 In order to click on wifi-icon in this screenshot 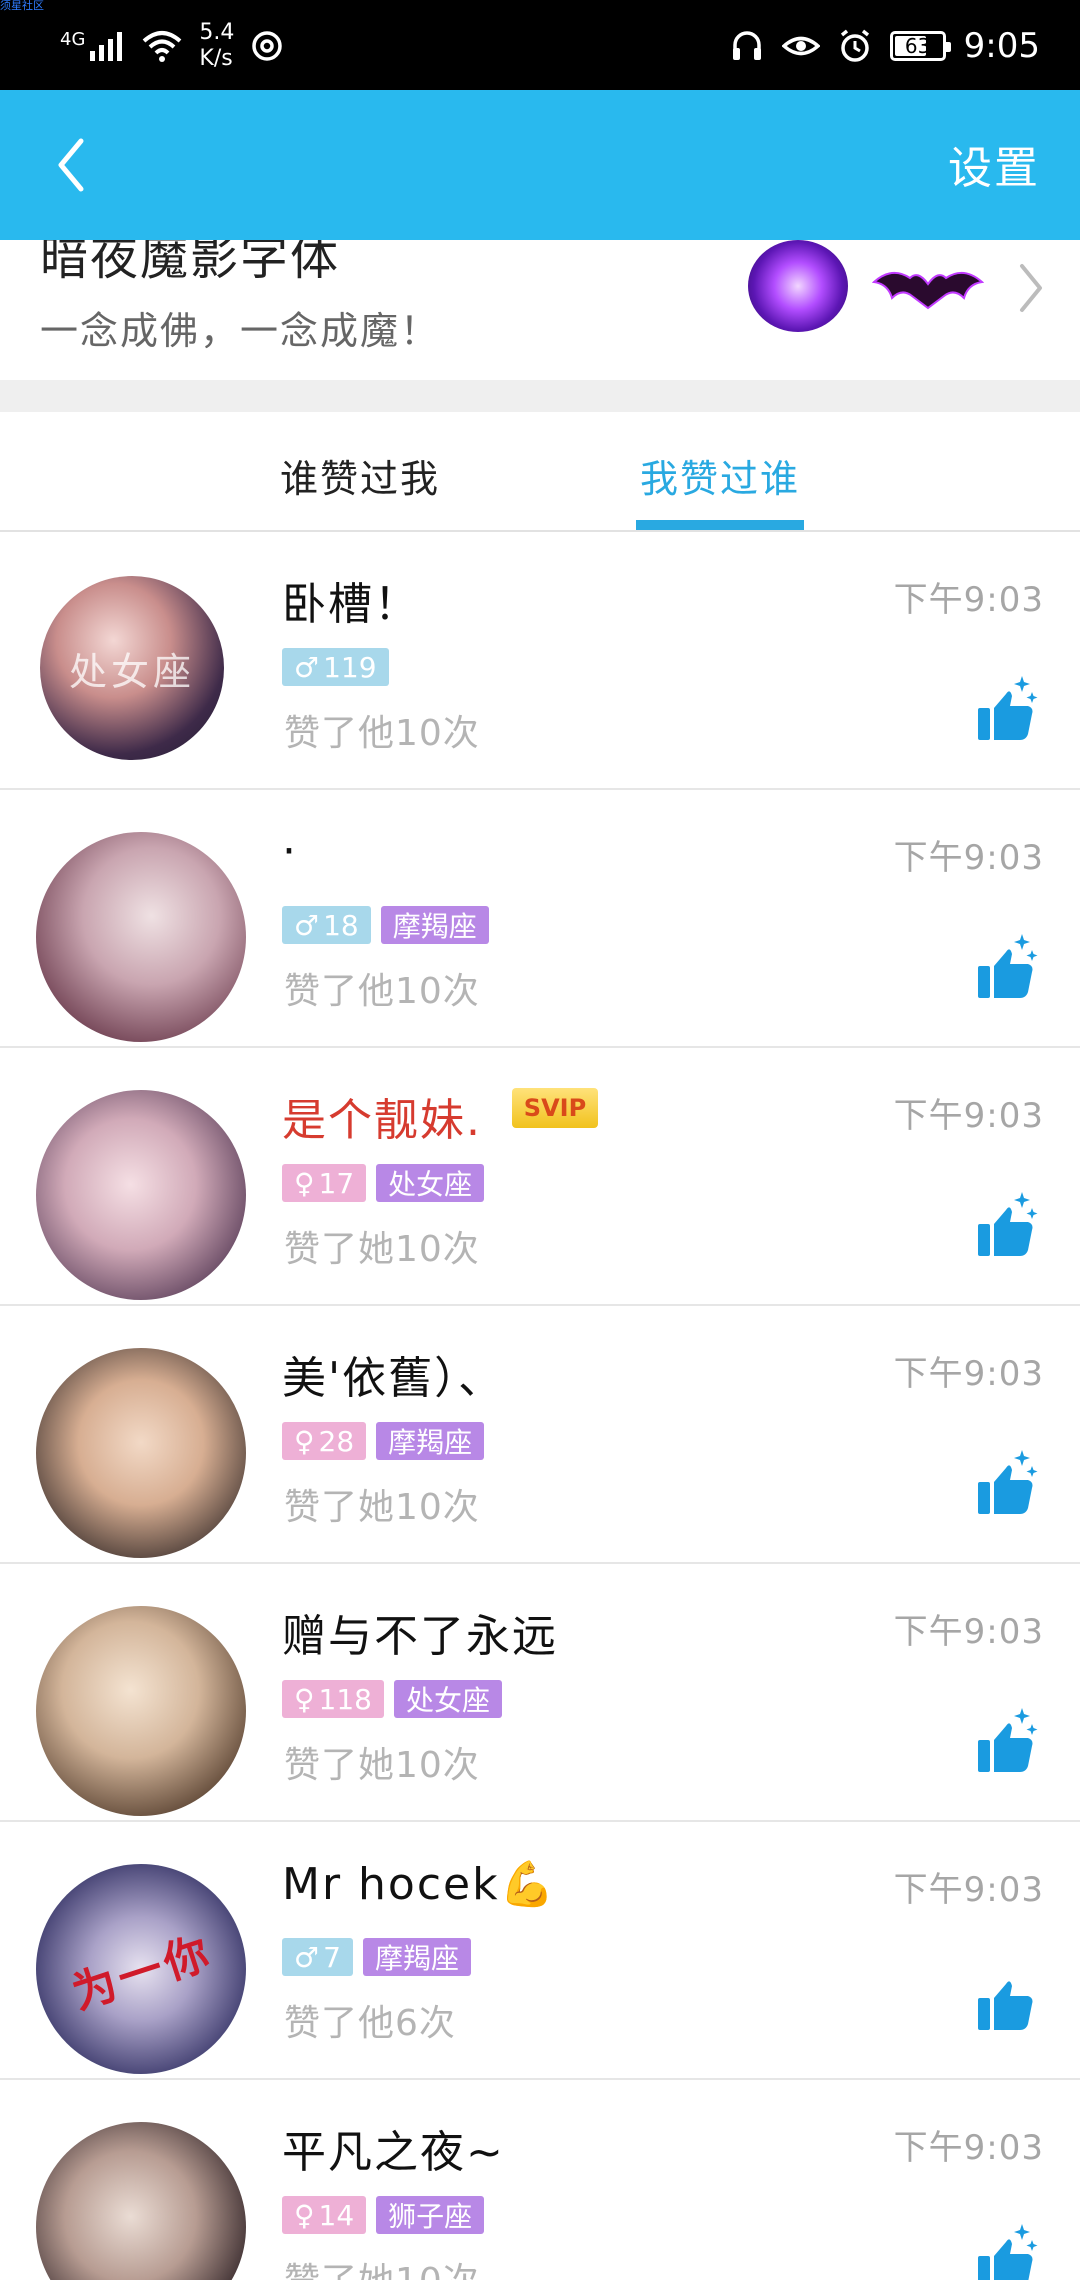, I will do `click(162, 46)`.